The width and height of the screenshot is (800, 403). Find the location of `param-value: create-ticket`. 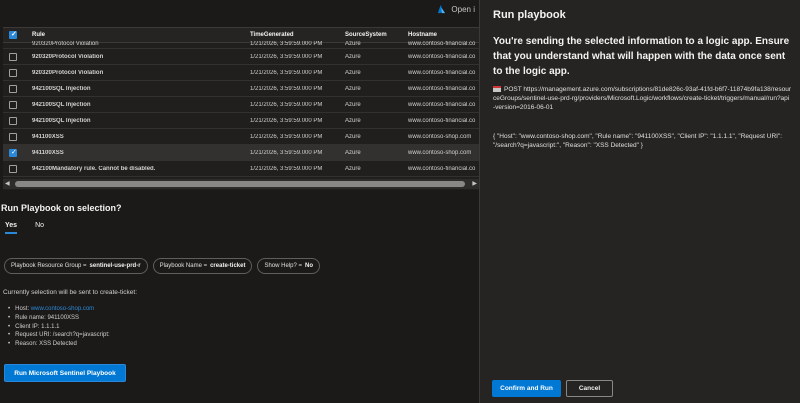

param-value: create-ticket is located at coordinates (228, 266).